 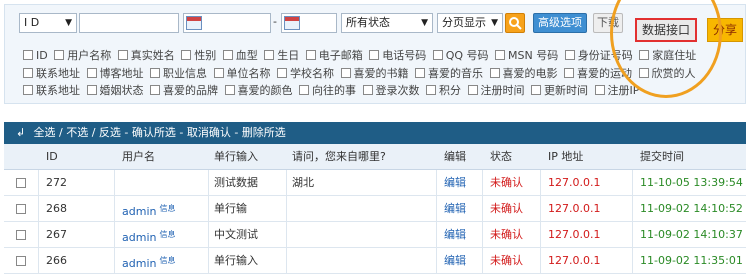 What do you see at coordinates (48, 23) in the screenshot?
I see `id-select: I D ▼` at bounding box center [48, 23].